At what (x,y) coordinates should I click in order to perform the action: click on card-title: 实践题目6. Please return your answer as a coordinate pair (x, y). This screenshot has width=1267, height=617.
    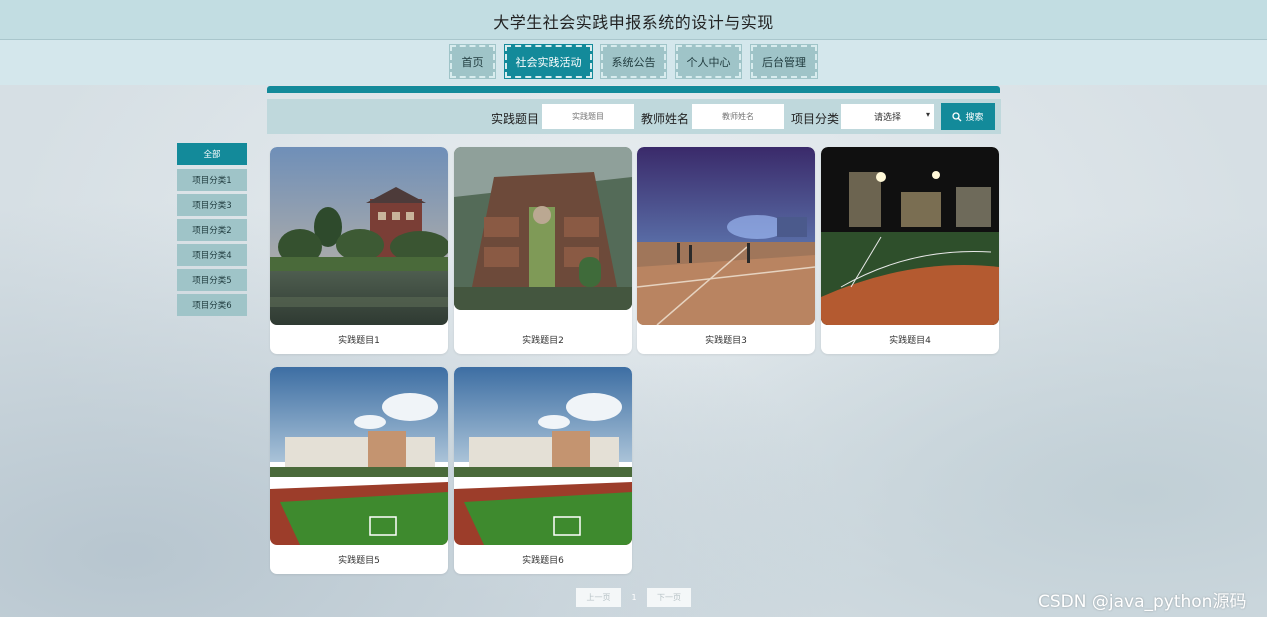
    Looking at the image, I should click on (543, 559).